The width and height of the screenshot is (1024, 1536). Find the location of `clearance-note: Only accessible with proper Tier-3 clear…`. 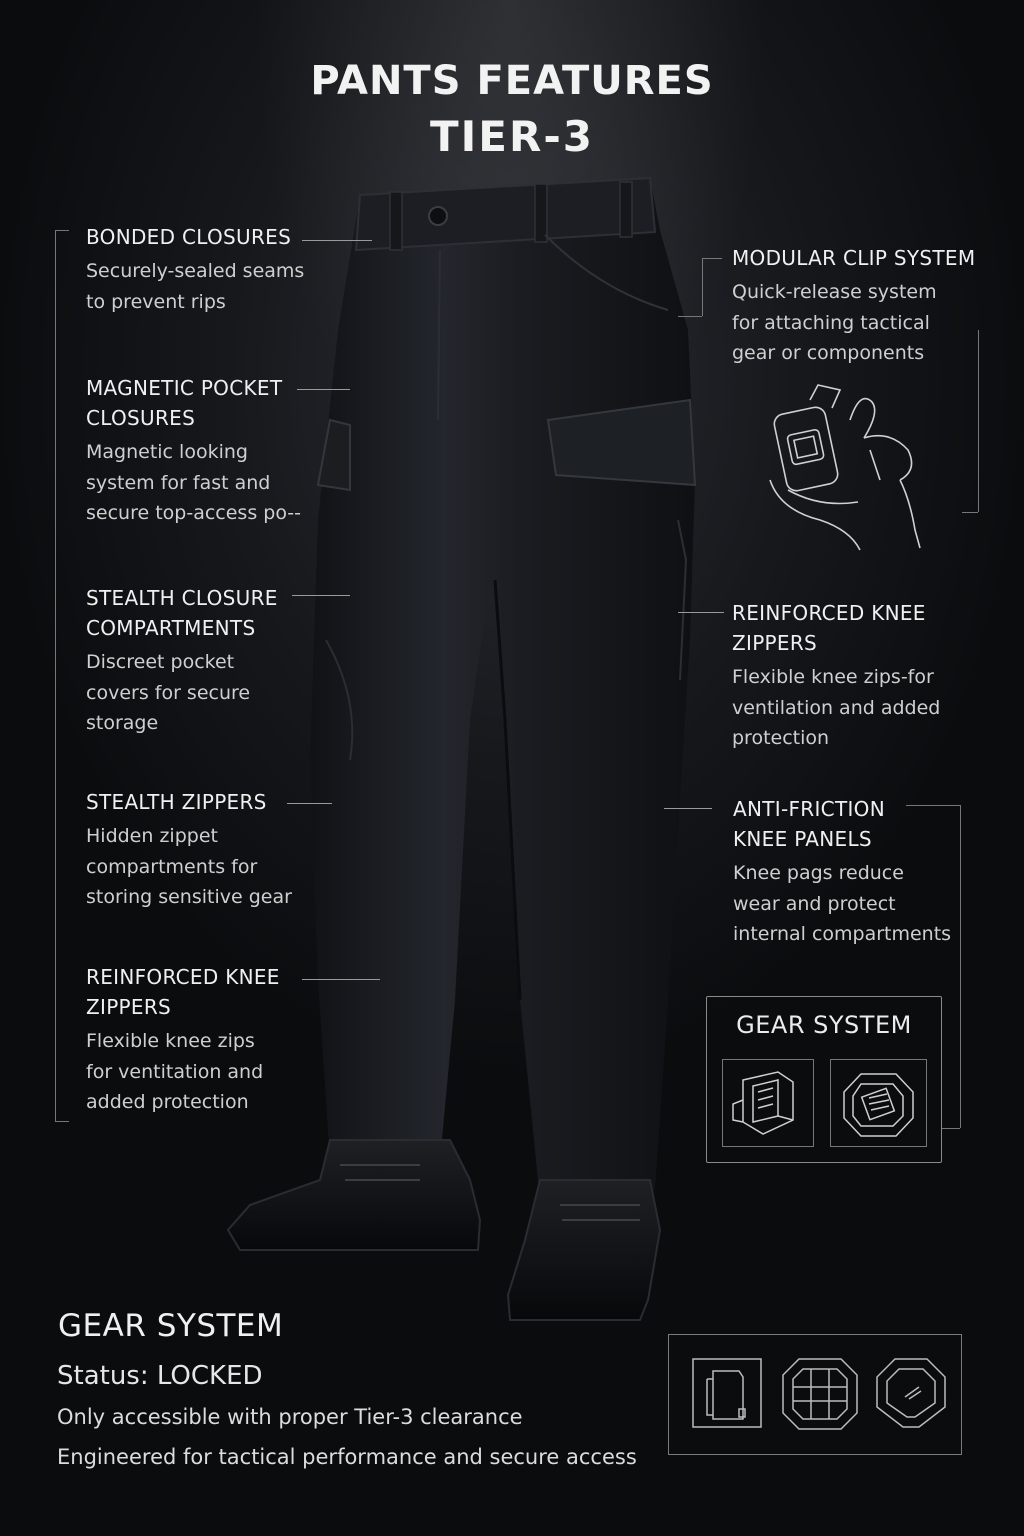

clearance-note: Only accessible with proper Tier-3 clear… is located at coordinates (290, 1417).